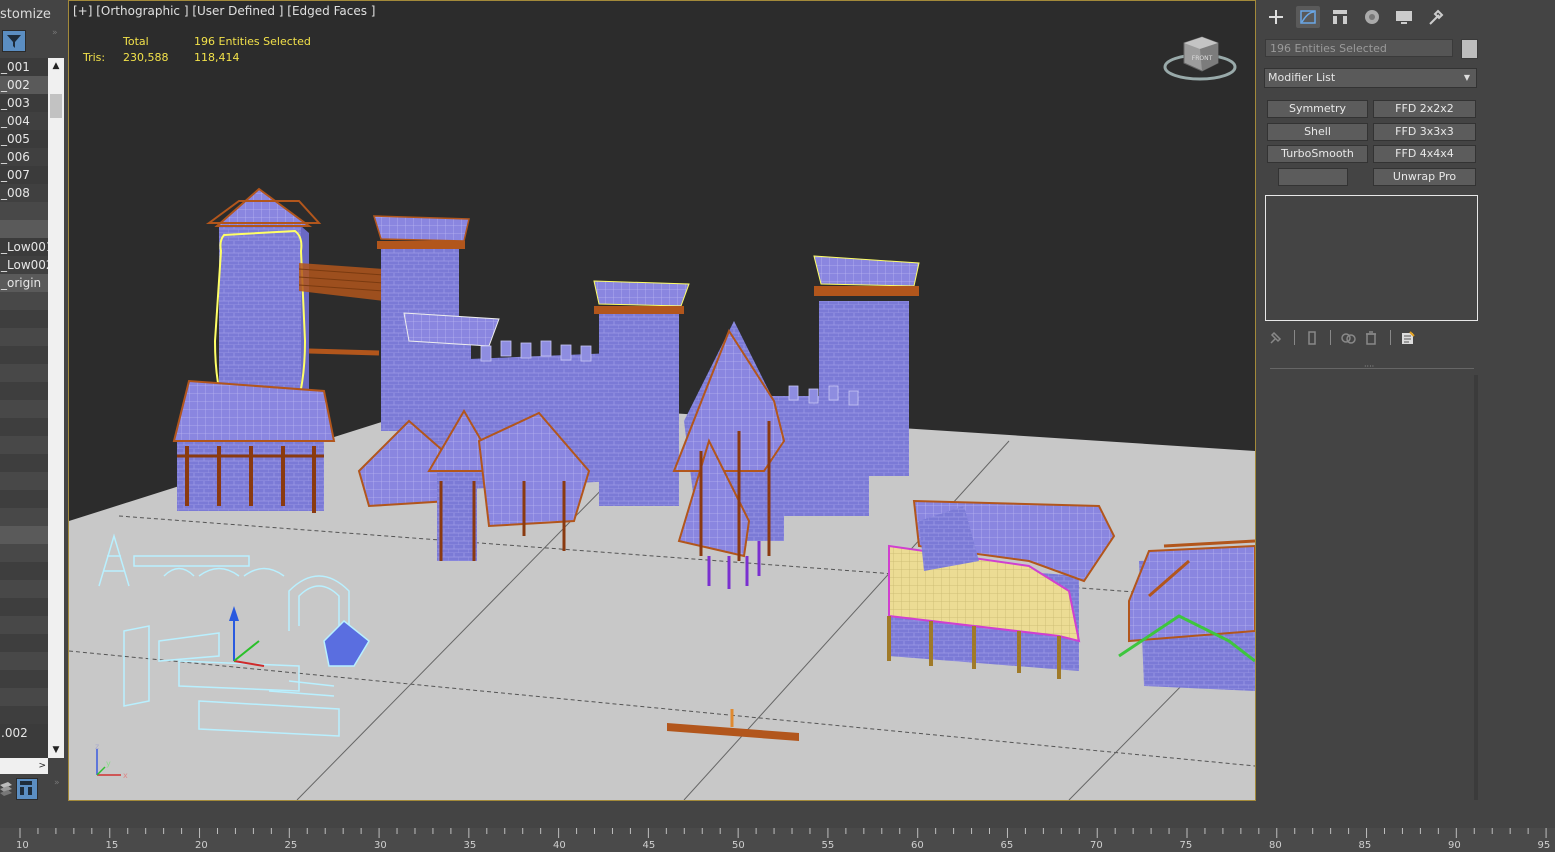 The image size is (1555, 852). What do you see at coordinates (56, 408) in the screenshot?
I see `list-vertical-scrollbar: ▲ ▼` at bounding box center [56, 408].